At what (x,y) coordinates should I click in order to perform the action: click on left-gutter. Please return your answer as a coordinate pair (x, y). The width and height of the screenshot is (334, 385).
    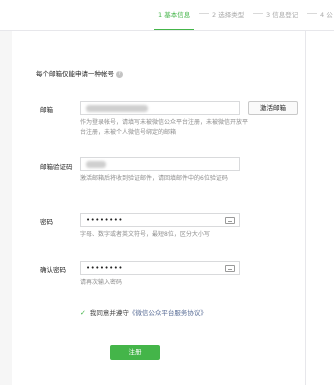
    Looking at the image, I should click on (6, 208).